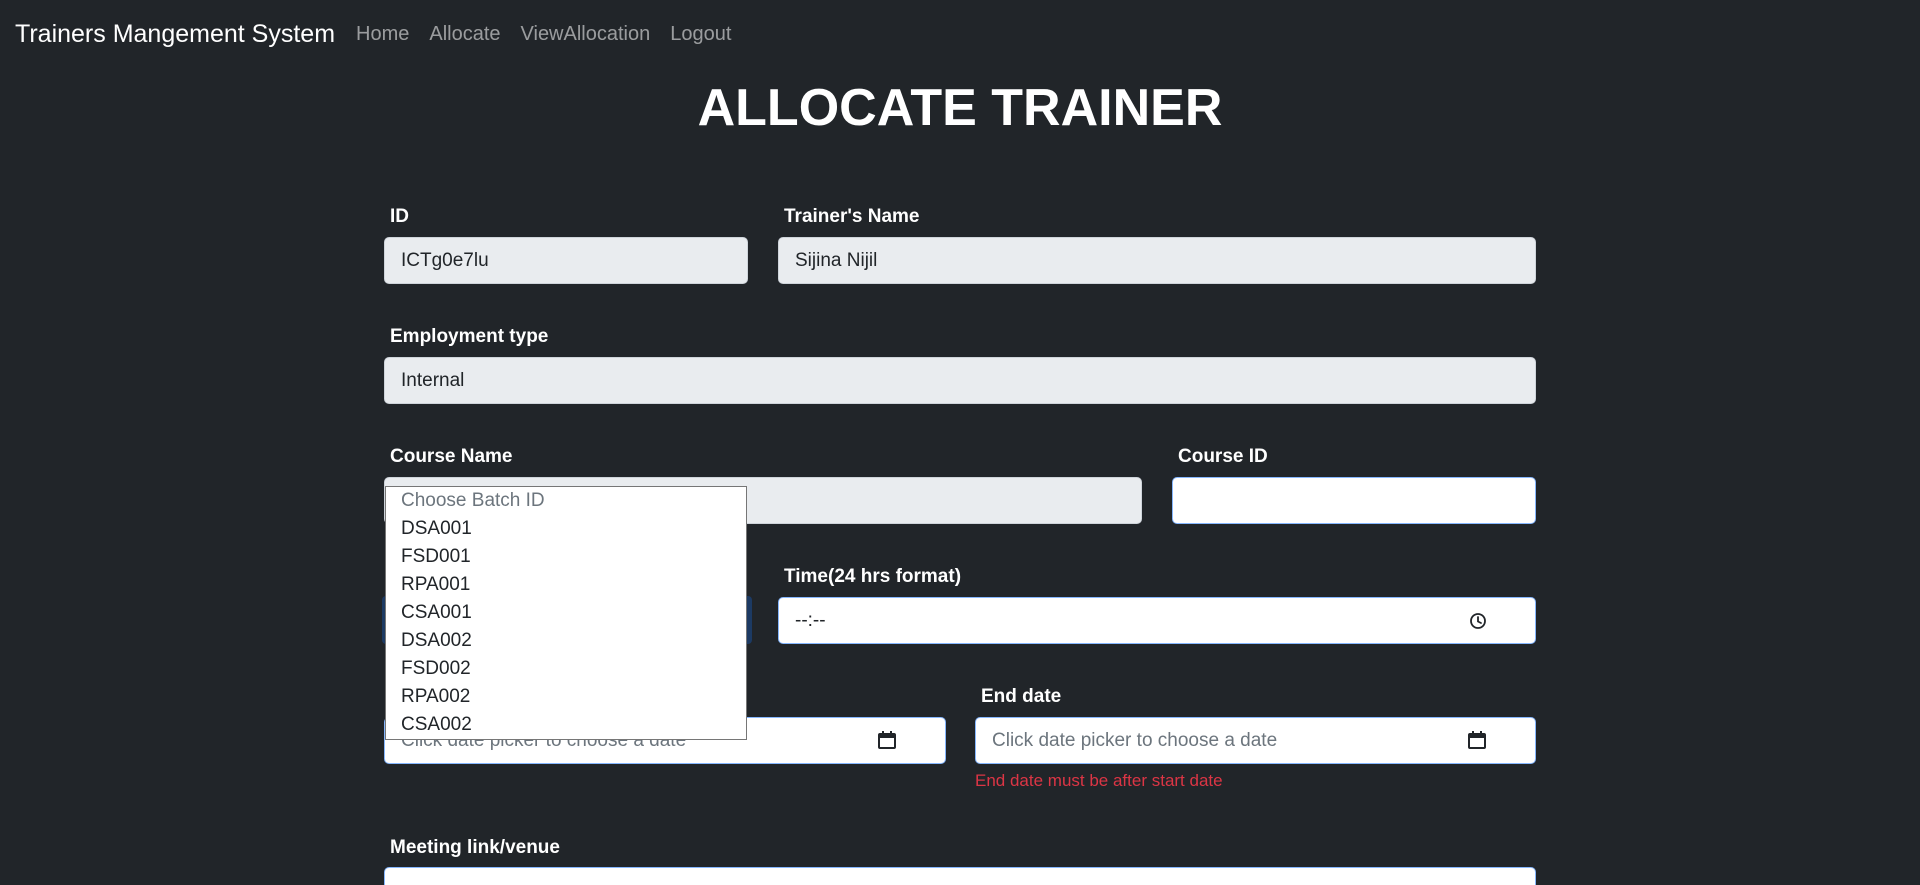 The height and width of the screenshot is (885, 1920). What do you see at coordinates (700, 34) in the screenshot?
I see `nav-link-logout: Logout` at bounding box center [700, 34].